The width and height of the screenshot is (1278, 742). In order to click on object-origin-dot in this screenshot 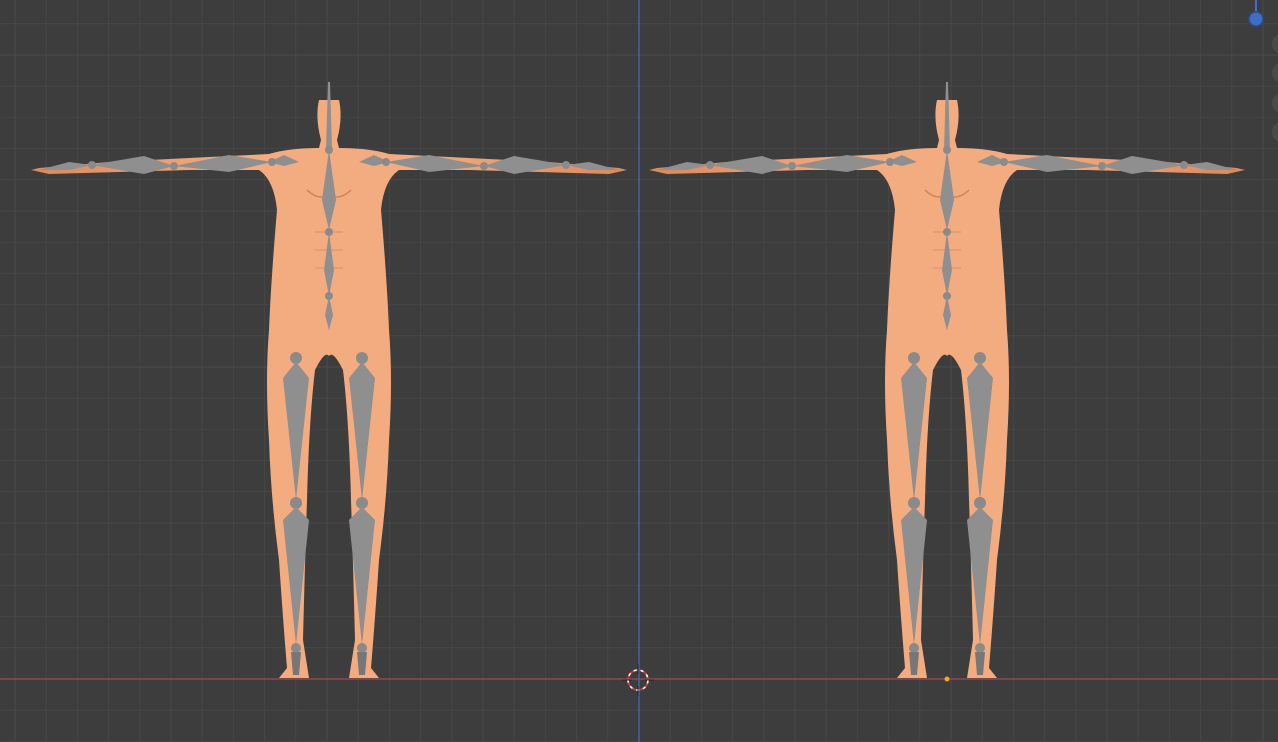, I will do `click(947, 679)`.